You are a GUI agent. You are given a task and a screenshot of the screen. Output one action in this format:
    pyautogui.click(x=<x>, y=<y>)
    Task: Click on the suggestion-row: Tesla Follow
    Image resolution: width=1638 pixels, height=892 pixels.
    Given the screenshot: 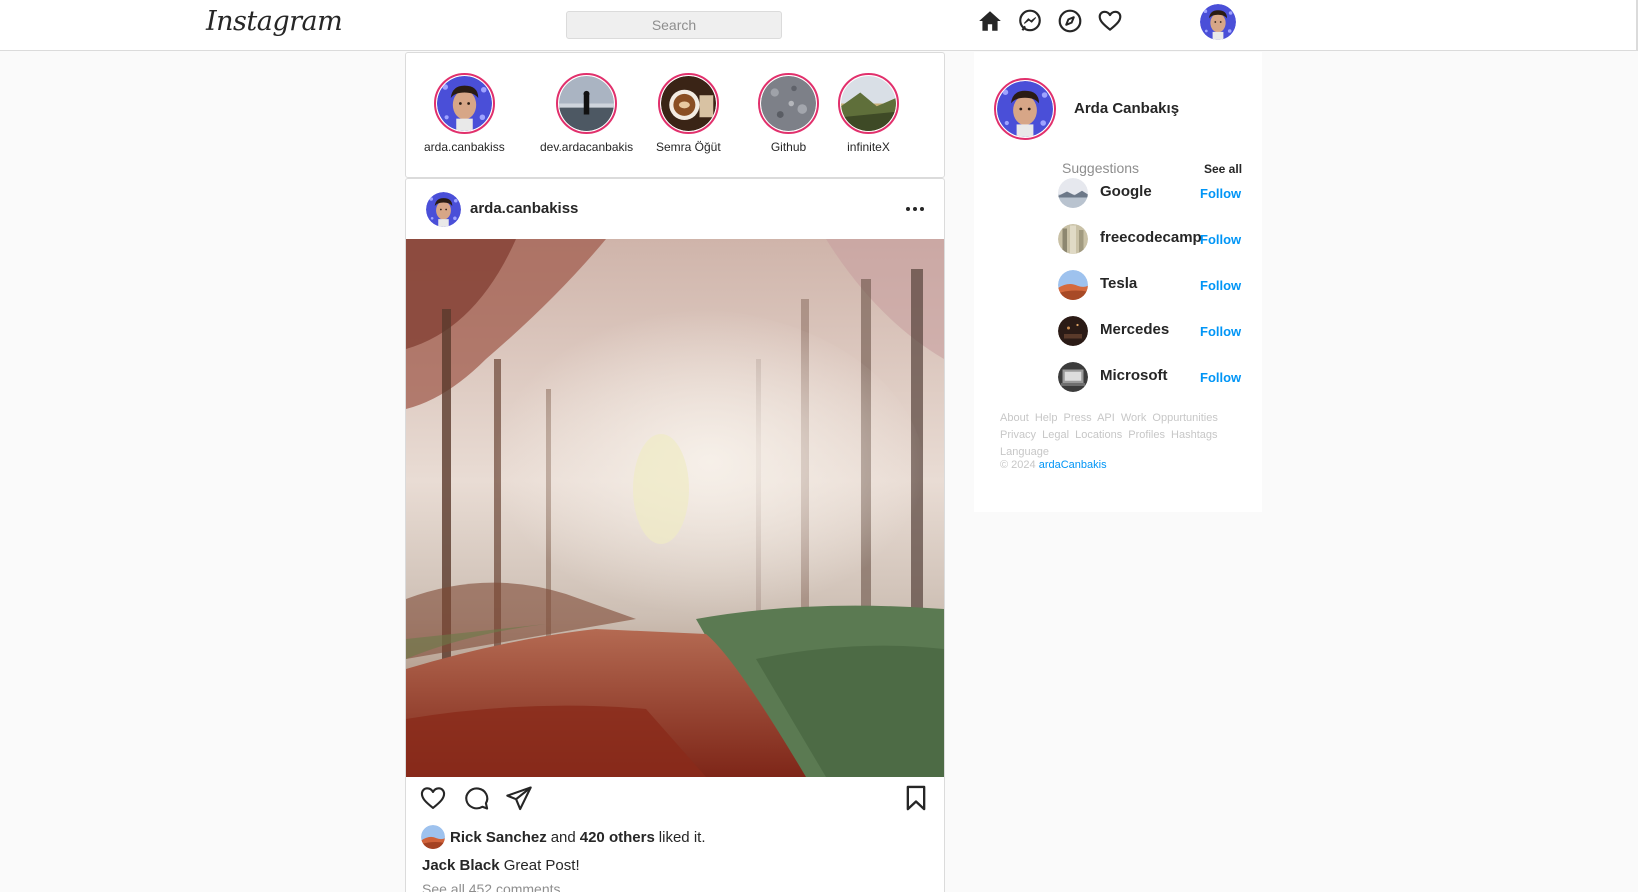 What is the action you would take?
    pyautogui.click(x=1153, y=286)
    